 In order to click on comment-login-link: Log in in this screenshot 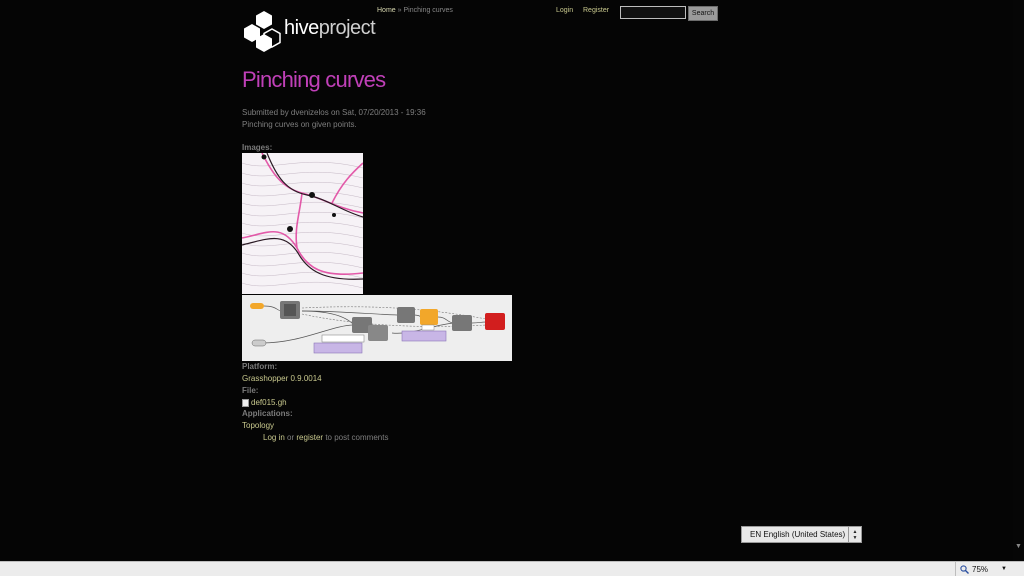, I will do `click(274, 437)`.